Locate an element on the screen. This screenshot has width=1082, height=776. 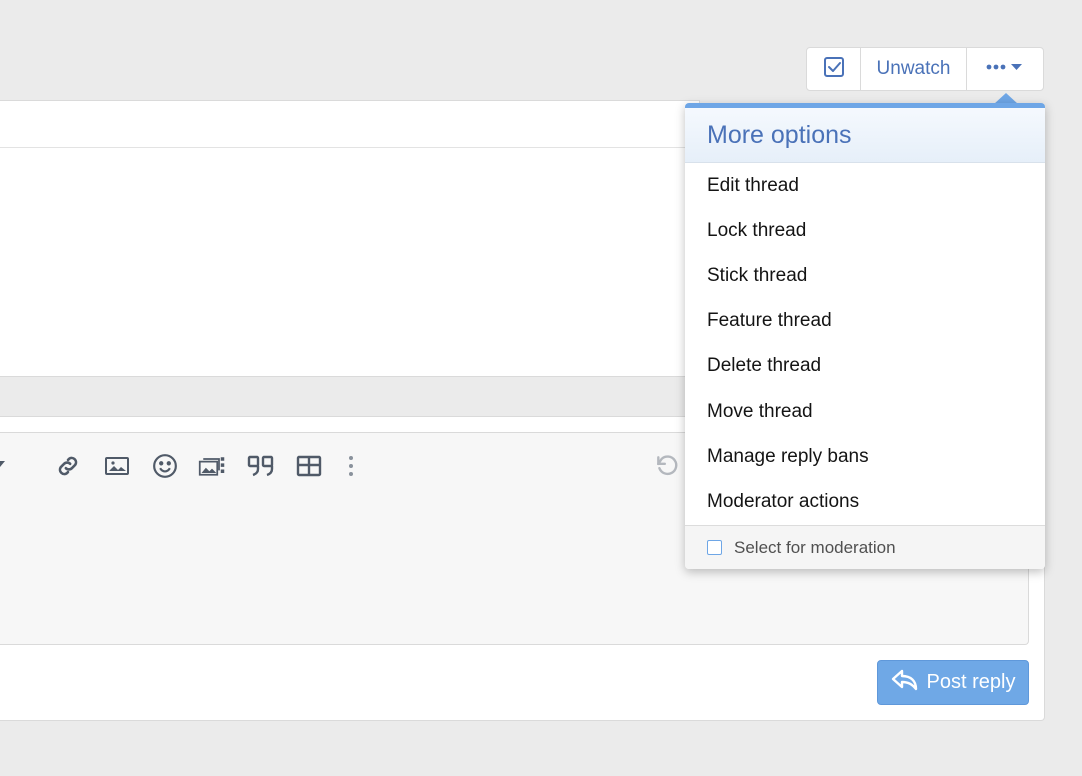
menu-item-moderator-actions: Moderator actions is located at coordinates (865, 501).